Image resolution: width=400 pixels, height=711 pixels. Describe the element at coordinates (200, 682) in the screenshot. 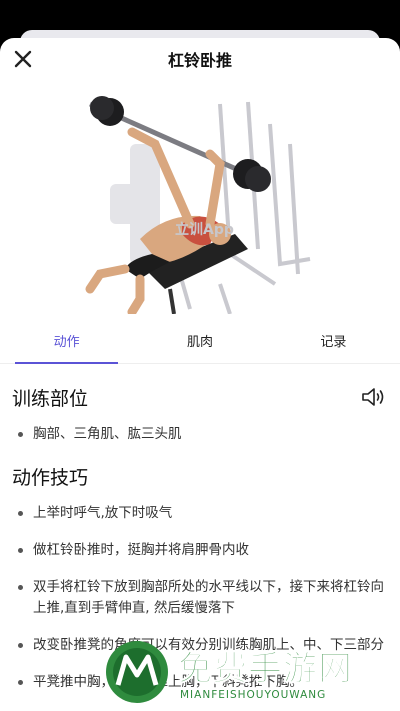

I see `list-item: 平凳推中胸，上斜凳推上胸，下斜凳推下胸。` at that location.